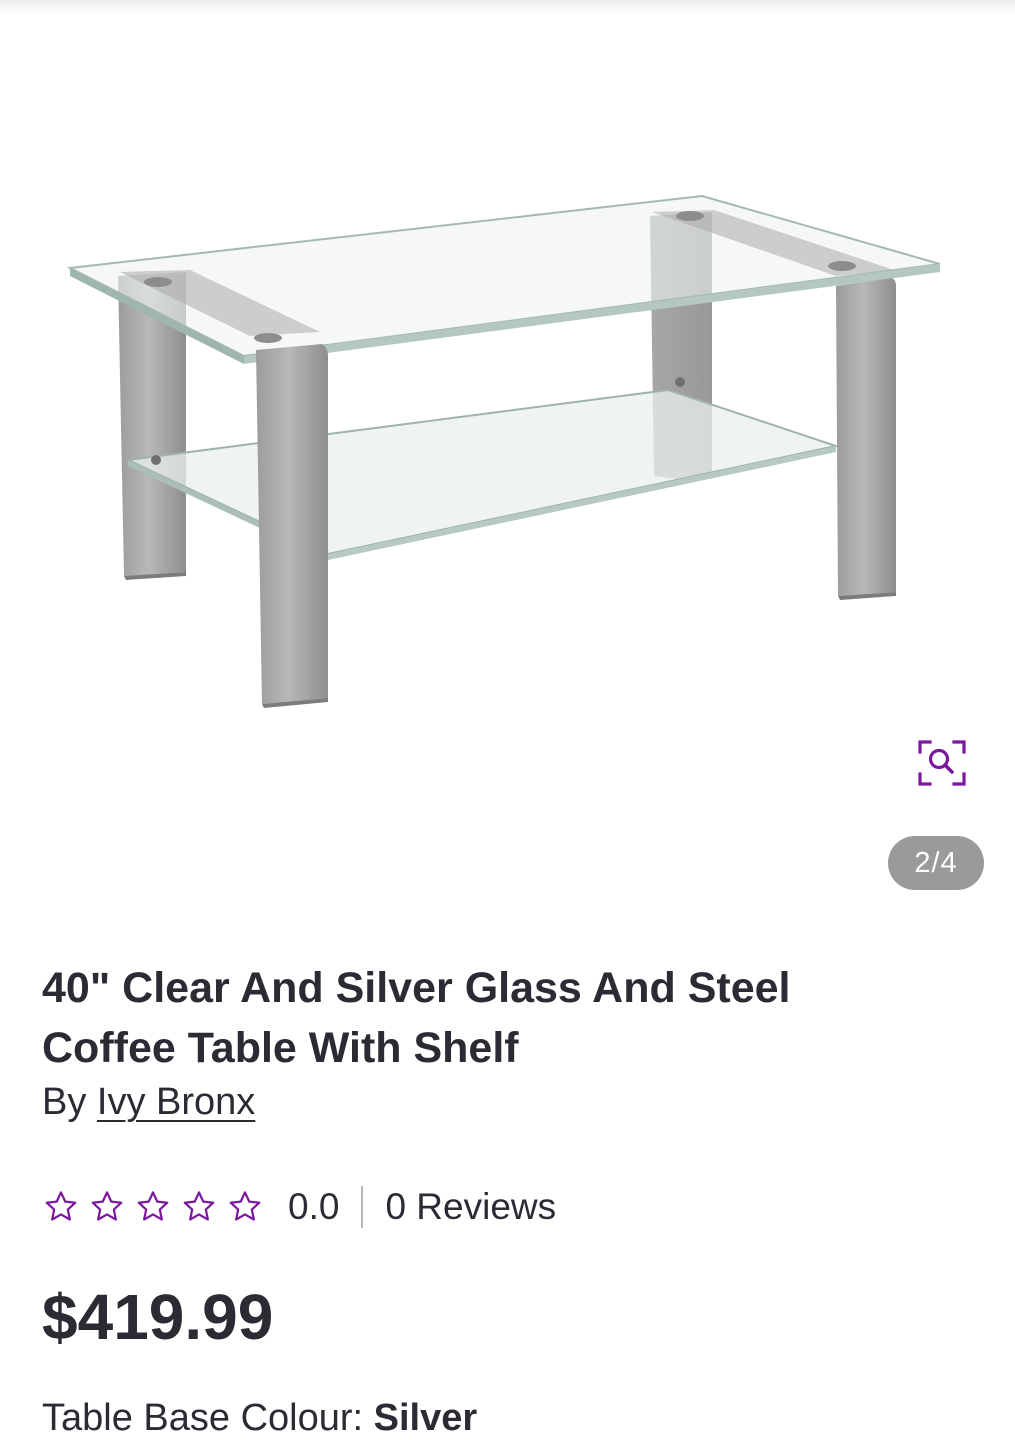 Image resolution: width=1015 pixels, height=1440 pixels. I want to click on brand-byline: By Ivy Bronx, so click(148, 1102).